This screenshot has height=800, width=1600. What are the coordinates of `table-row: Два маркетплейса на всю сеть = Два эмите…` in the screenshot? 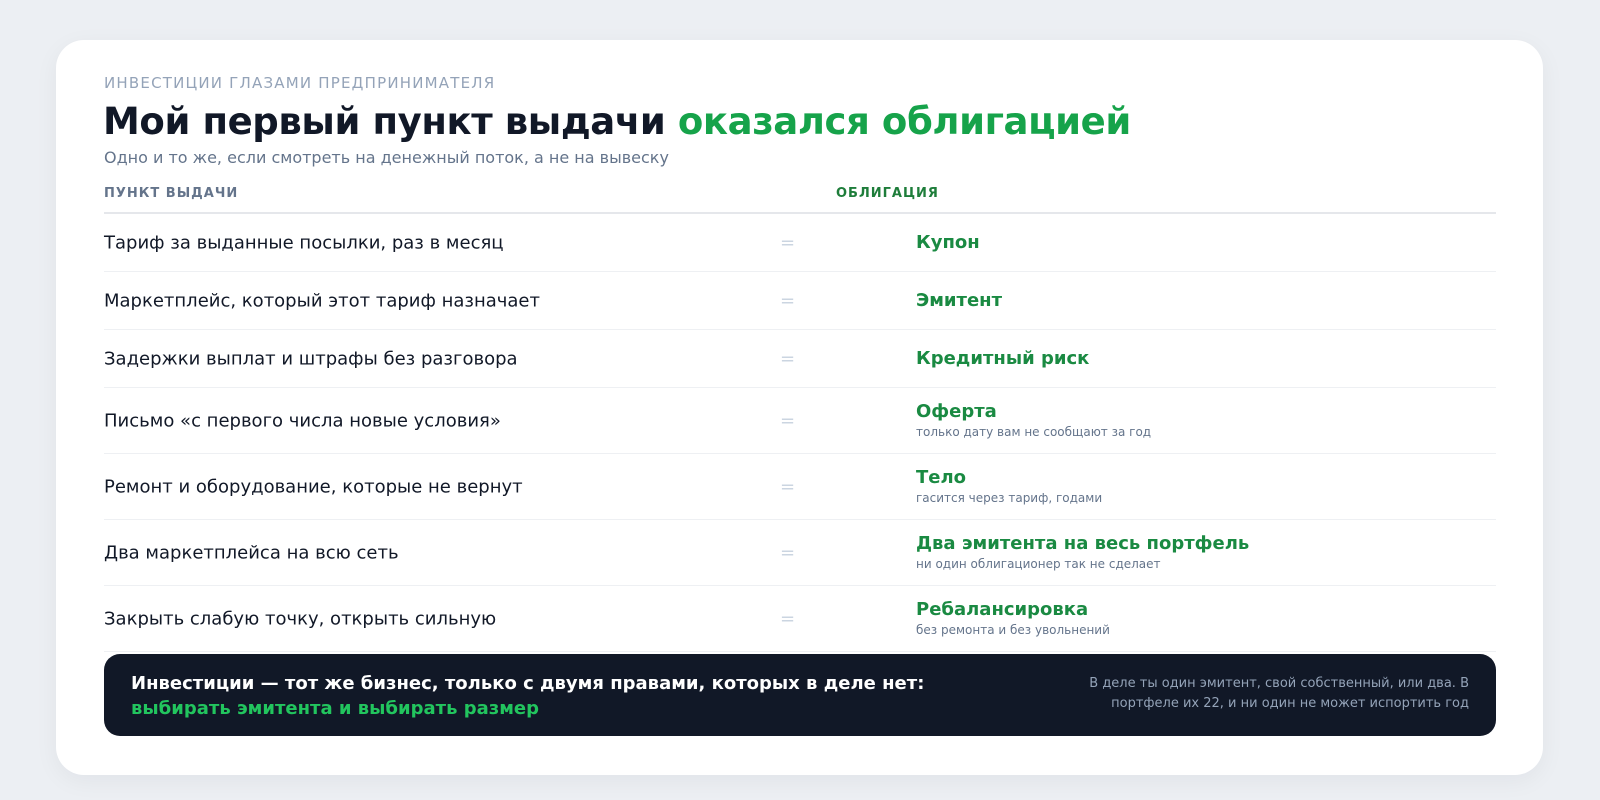 It's located at (800, 553).